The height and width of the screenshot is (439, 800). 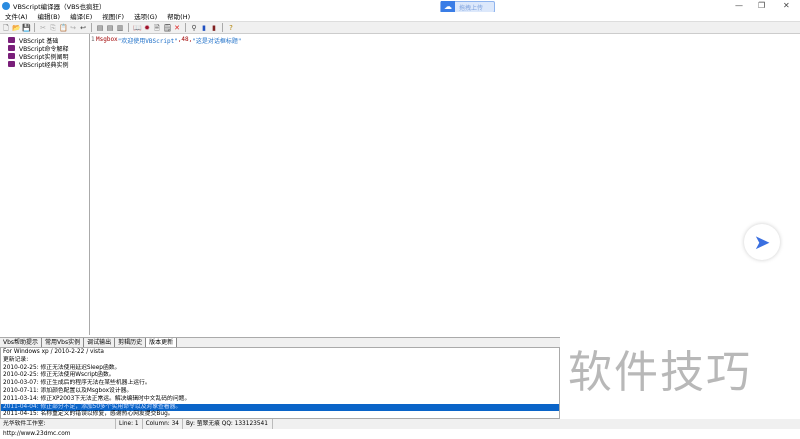 I want to click on undo-icon: ↩, so click(x=83, y=28).